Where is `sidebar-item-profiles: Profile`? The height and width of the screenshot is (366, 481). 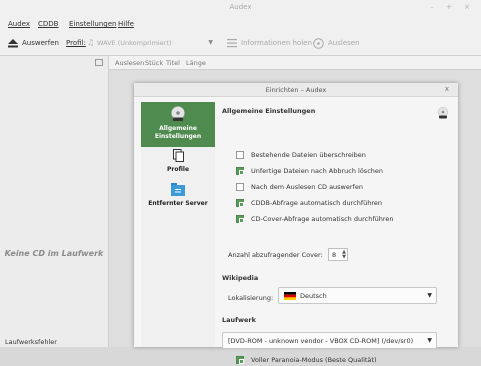 sidebar-item-profiles: Profile is located at coordinates (178, 164).